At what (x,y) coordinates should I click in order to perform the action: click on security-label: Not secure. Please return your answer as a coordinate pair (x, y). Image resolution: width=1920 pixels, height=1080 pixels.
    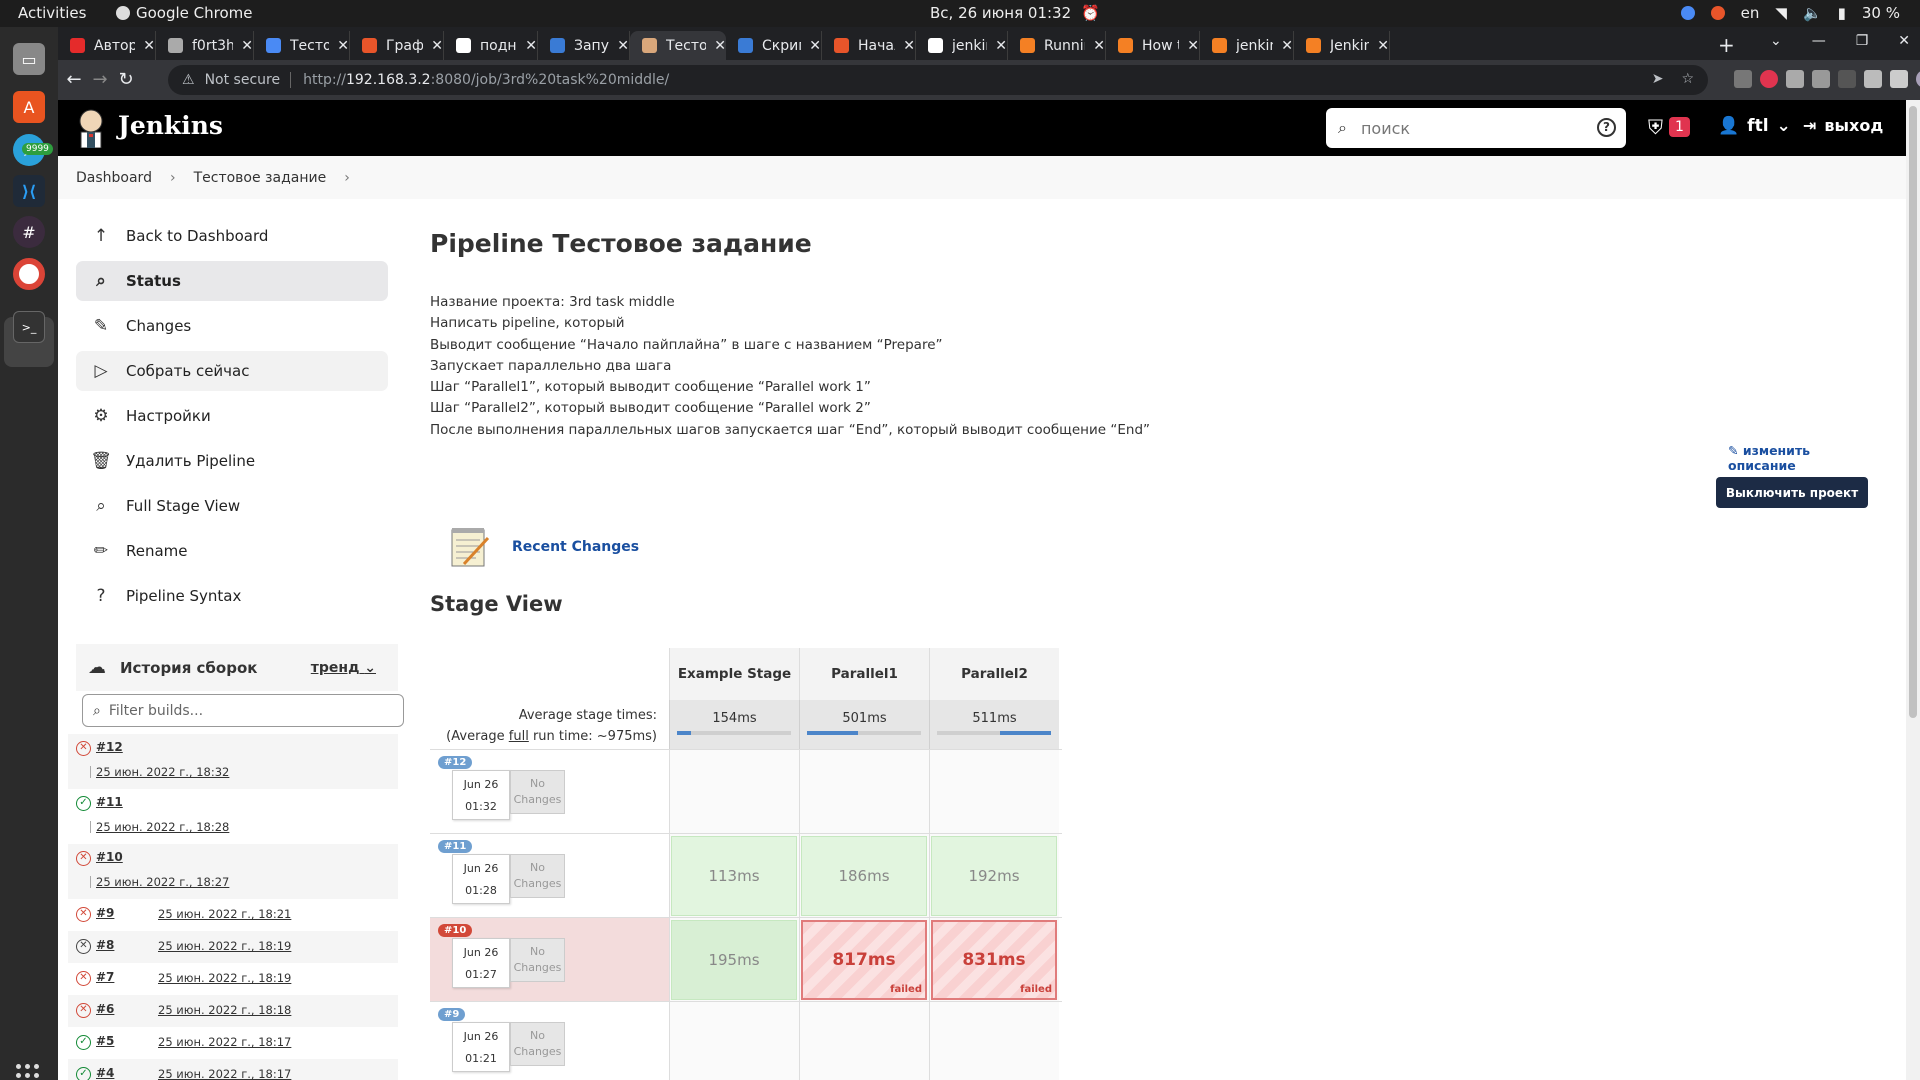
    Looking at the image, I should click on (243, 80).